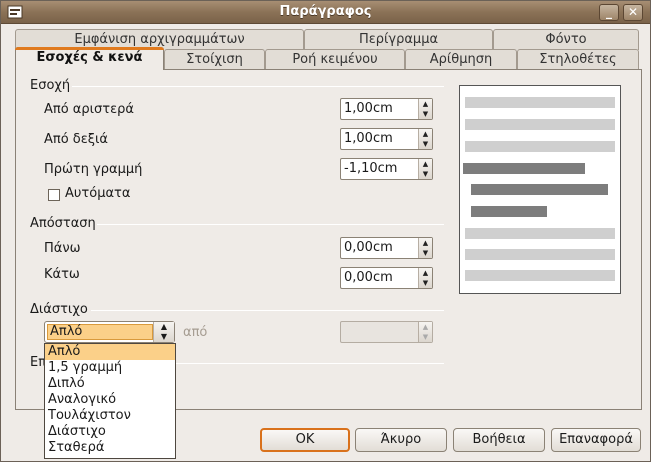 The image size is (651, 462). I want to click on dropdown-option: Διάστιχο, so click(110, 432).